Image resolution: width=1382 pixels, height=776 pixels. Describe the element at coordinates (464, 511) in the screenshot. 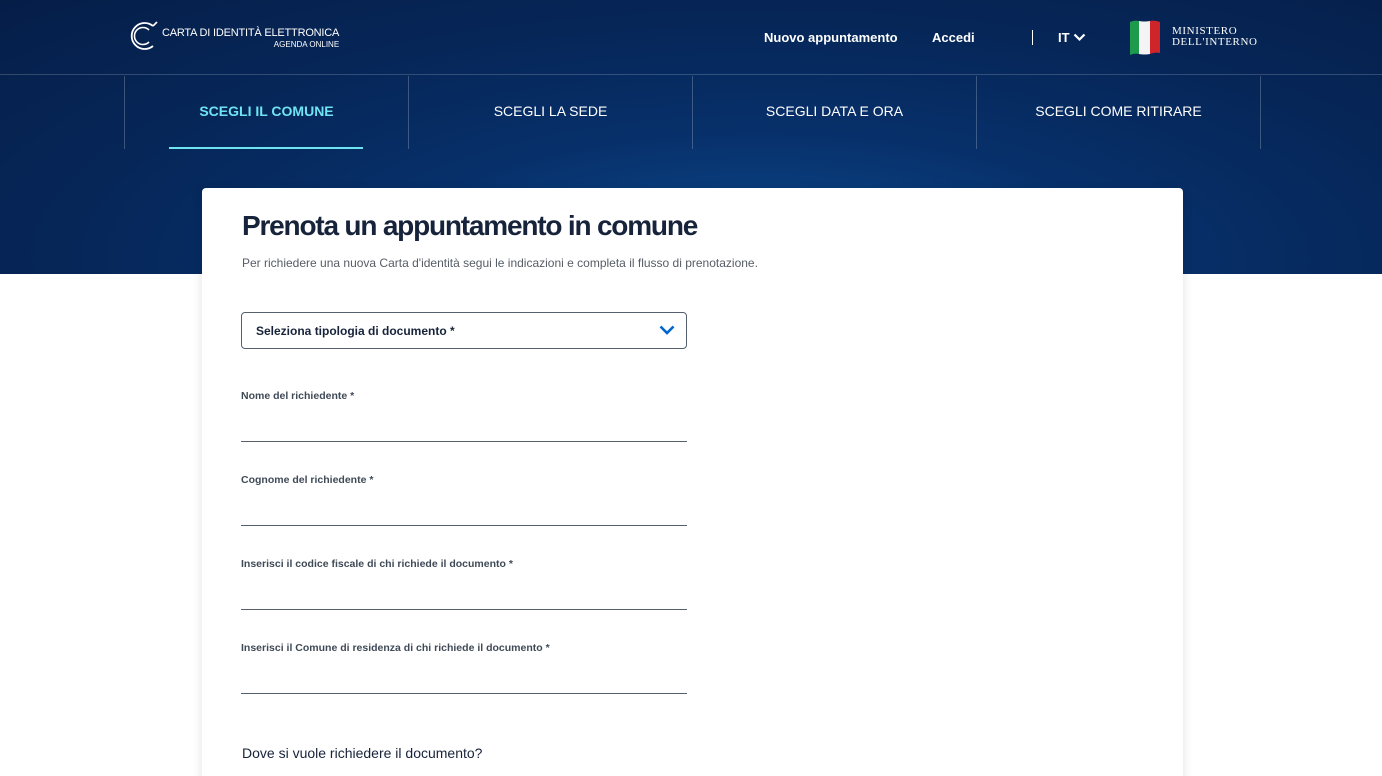

I see `last-name-field` at that location.